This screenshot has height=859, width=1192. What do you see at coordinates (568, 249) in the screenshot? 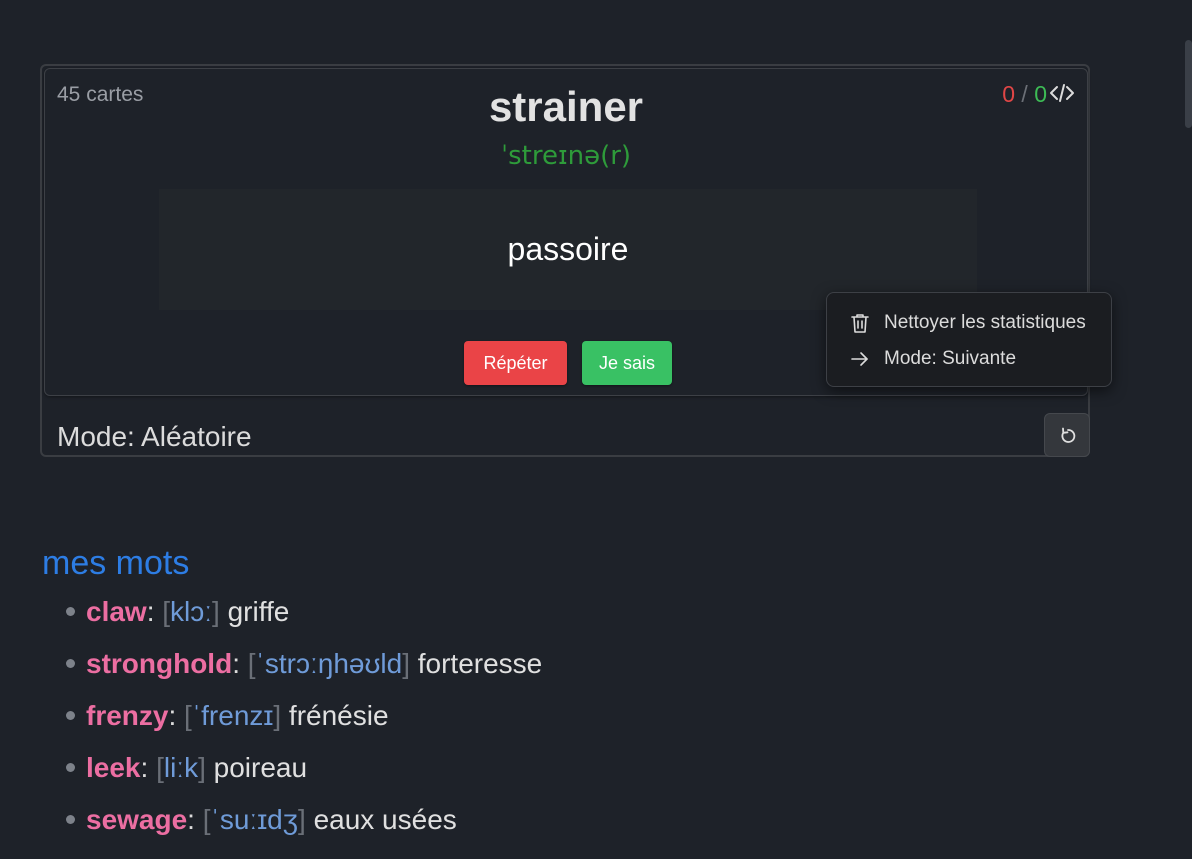
I see `card-translation: passoire` at bounding box center [568, 249].